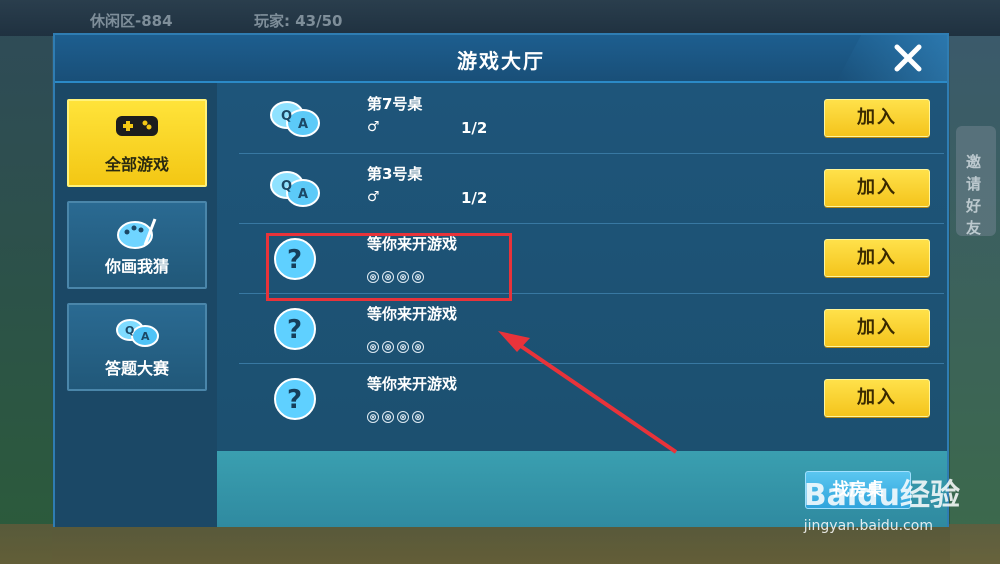  What do you see at coordinates (389, 267) in the screenshot?
I see `highlight-annotation-box` at bounding box center [389, 267].